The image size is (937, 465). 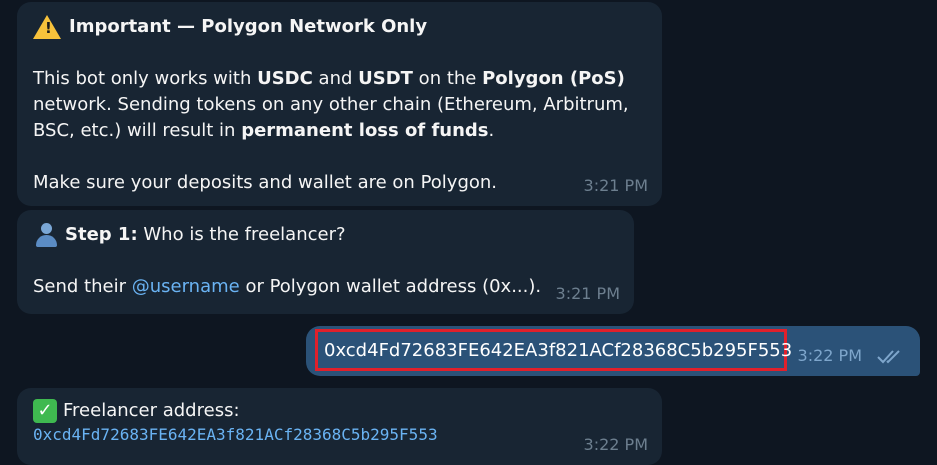 I want to click on username-link: @username, so click(x=186, y=286).